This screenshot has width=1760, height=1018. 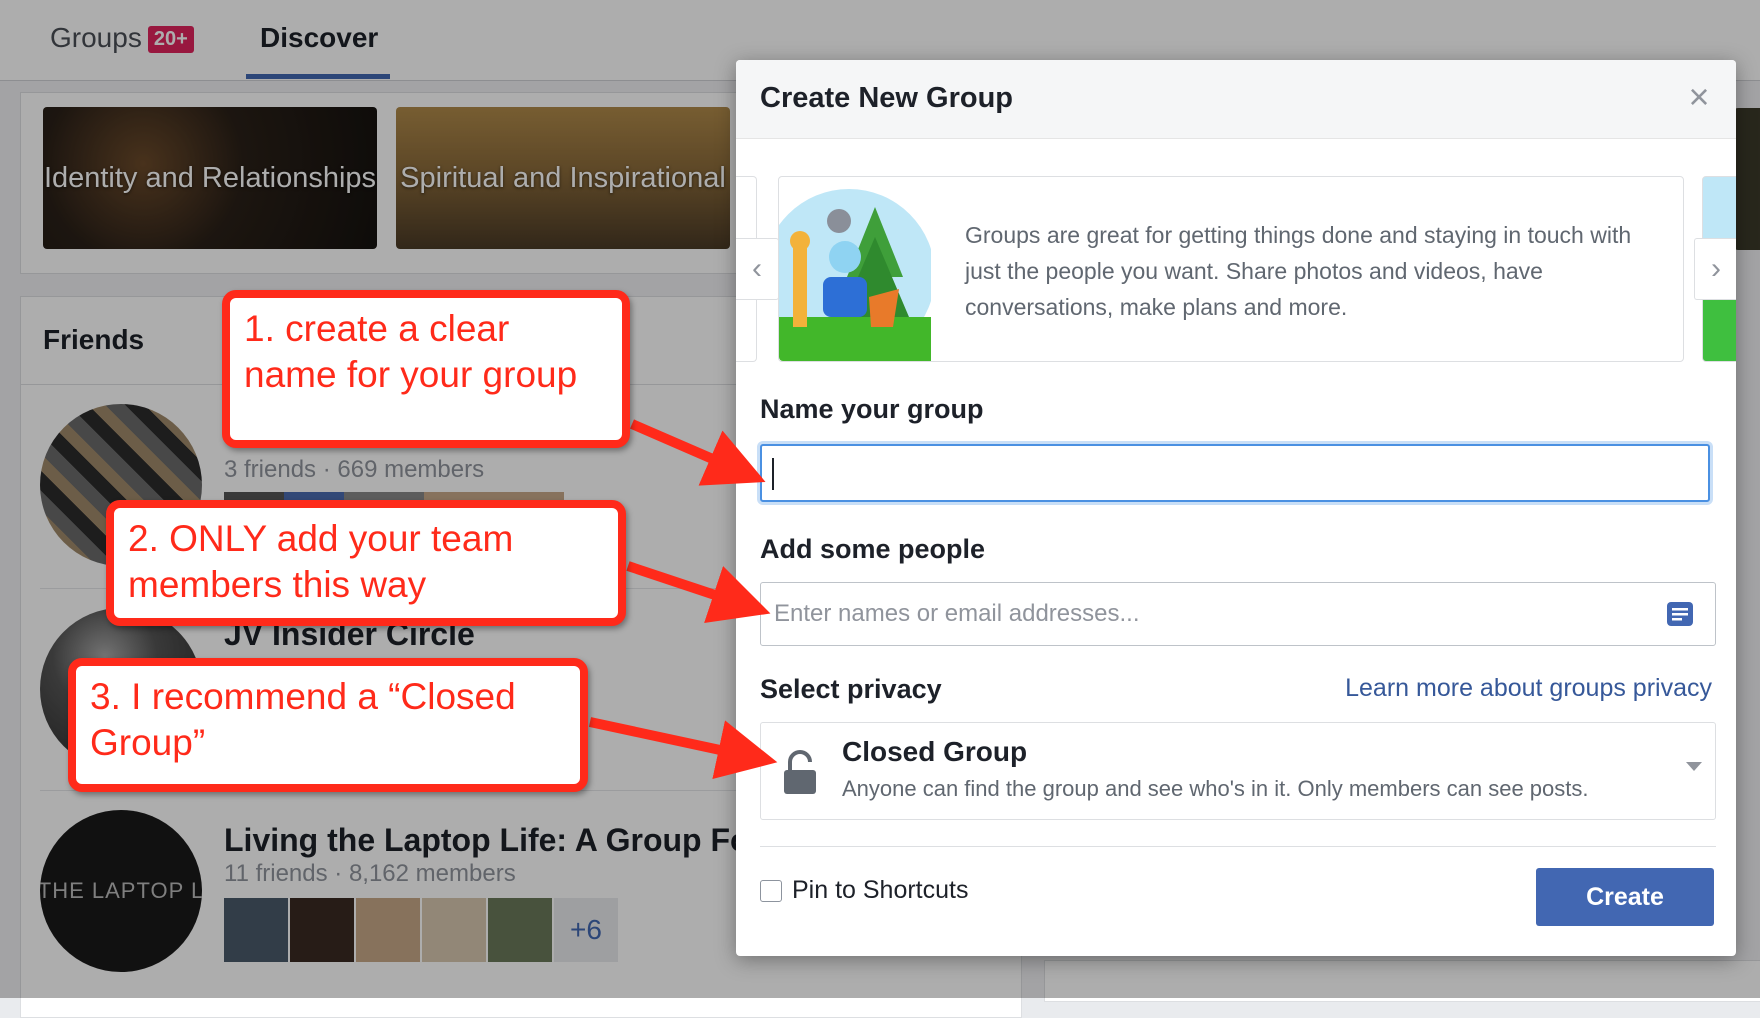 What do you see at coordinates (366, 563) in the screenshot?
I see `annotation-callout: 2. ONLY add your team members this way` at bounding box center [366, 563].